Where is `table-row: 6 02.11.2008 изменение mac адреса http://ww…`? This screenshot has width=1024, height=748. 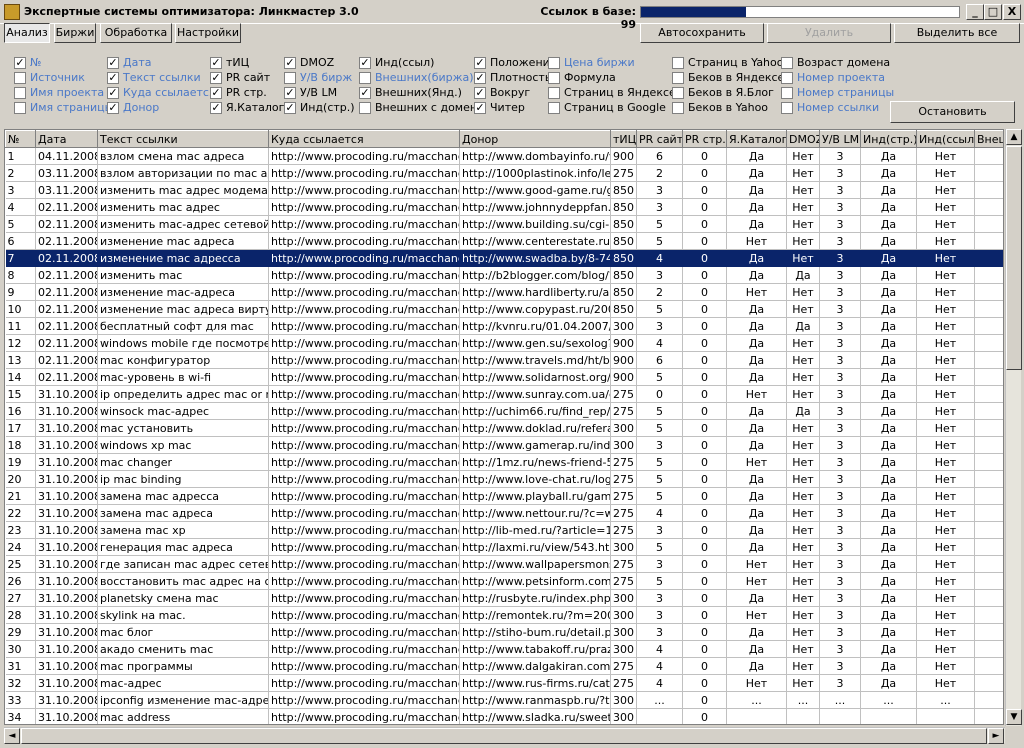 table-row: 6 02.11.2008 изменение mac адреса http://ww… is located at coordinates (504, 241).